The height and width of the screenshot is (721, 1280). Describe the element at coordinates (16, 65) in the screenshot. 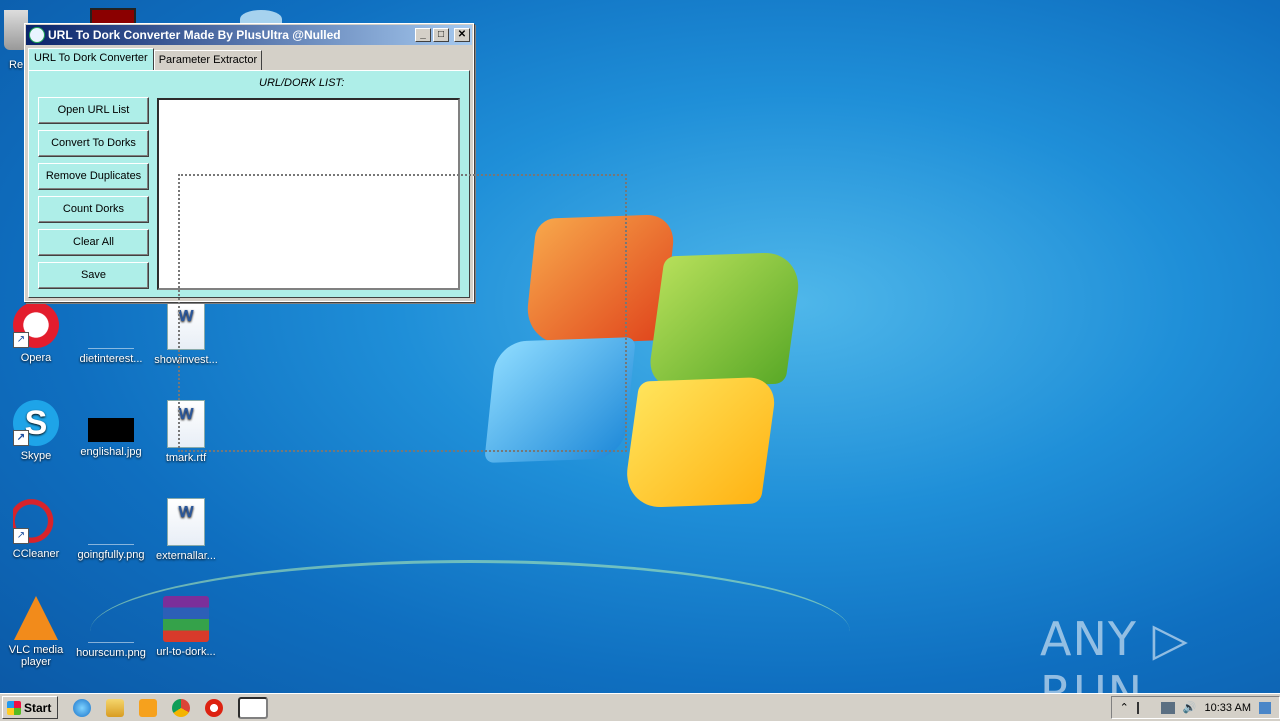

I see `recycle-bin-label: Re` at that location.